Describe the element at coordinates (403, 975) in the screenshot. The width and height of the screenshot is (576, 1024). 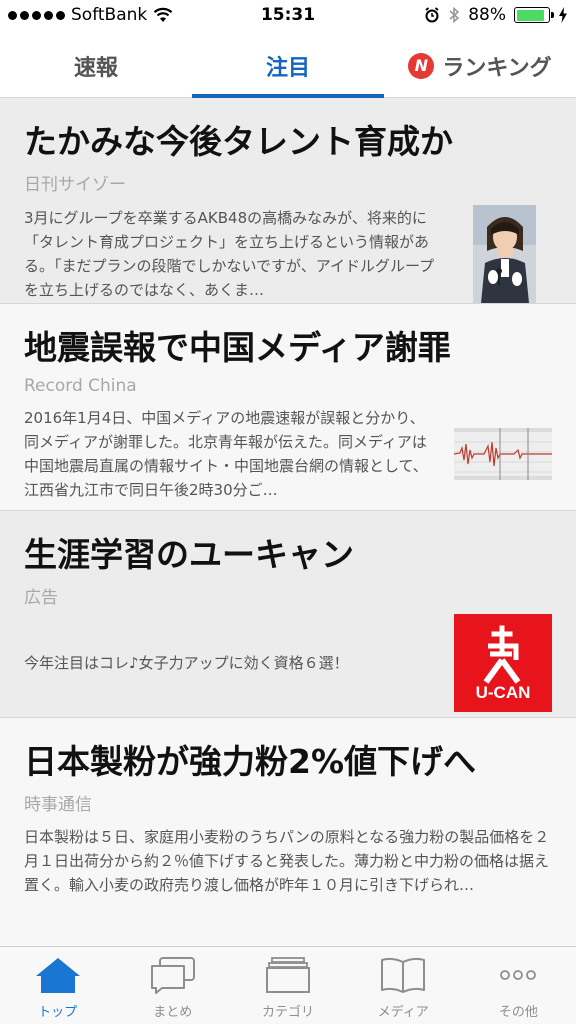
I see `open-book-icon` at that location.